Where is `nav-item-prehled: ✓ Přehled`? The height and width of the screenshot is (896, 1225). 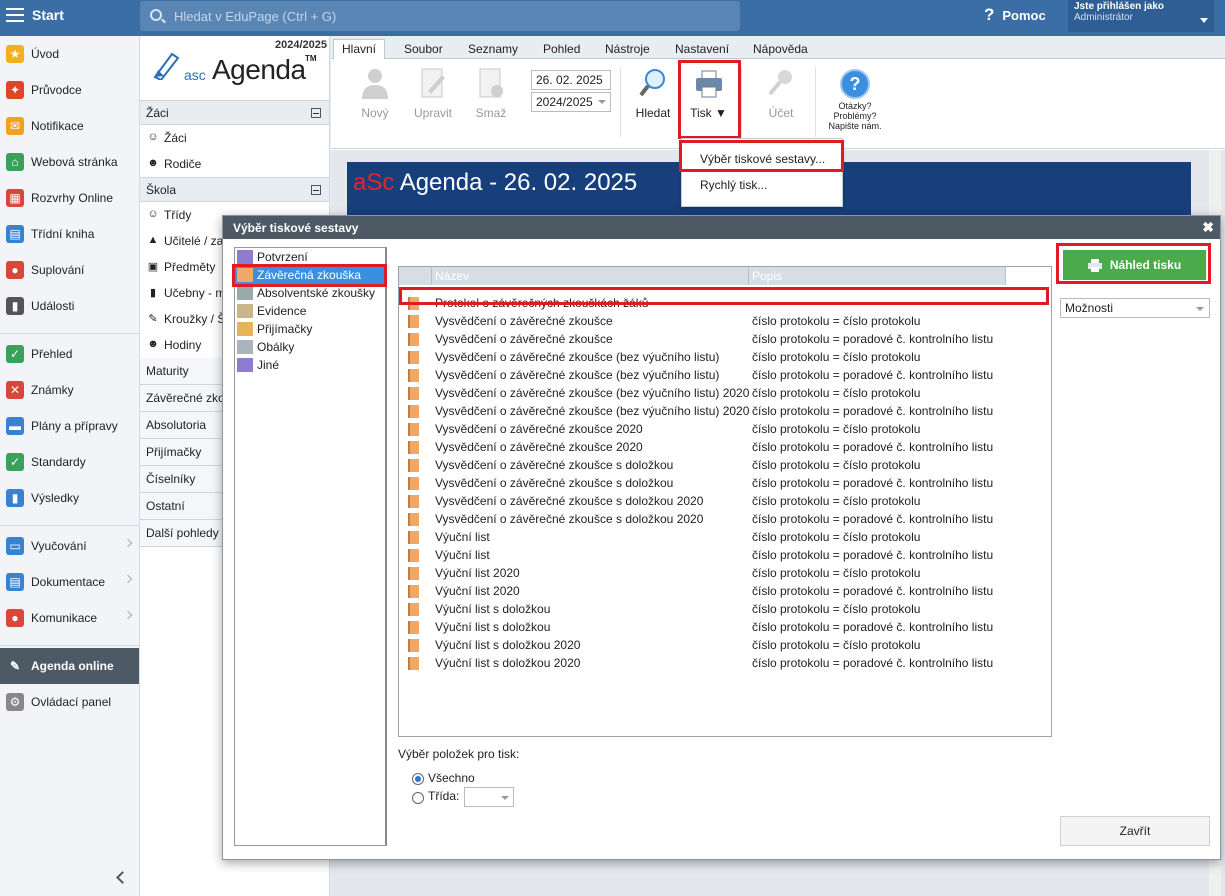
nav-item-prehled: ✓ Přehled is located at coordinates (69, 354).